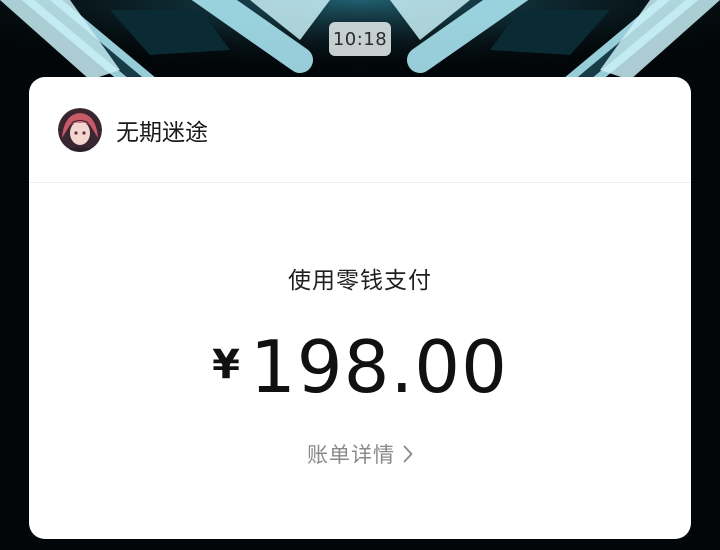 This screenshot has height=550, width=720. I want to click on payment-amount: 198.00, so click(378, 367).